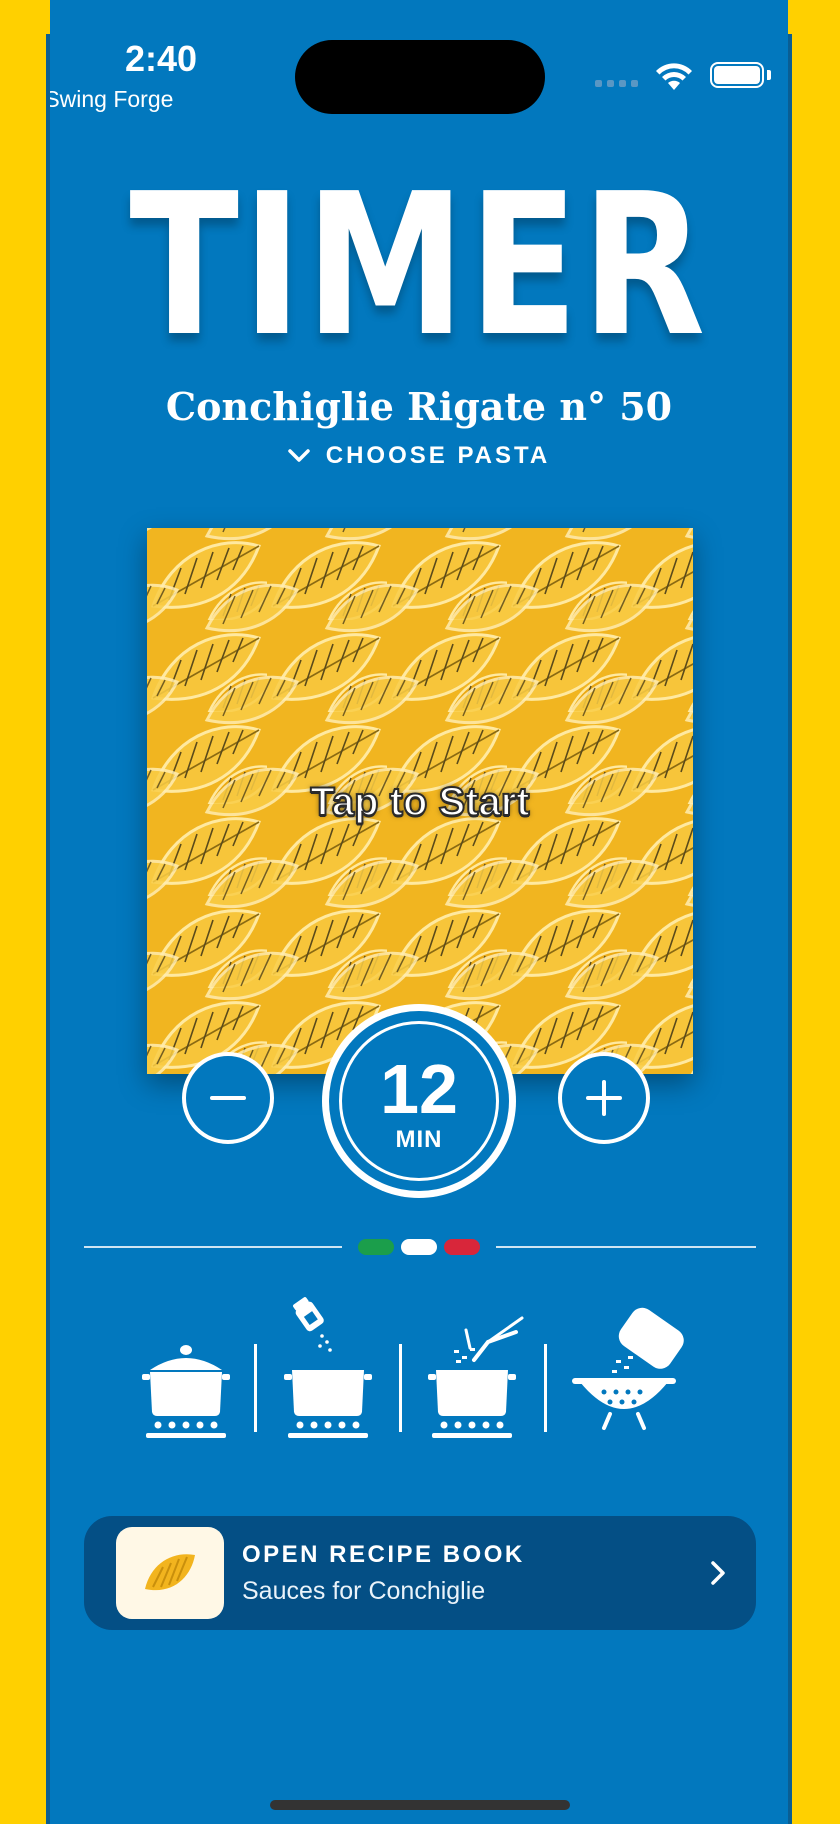  Describe the element at coordinates (419, 406) in the screenshot. I see `pasta-name: Conchiglie Rigate n° 50` at that location.